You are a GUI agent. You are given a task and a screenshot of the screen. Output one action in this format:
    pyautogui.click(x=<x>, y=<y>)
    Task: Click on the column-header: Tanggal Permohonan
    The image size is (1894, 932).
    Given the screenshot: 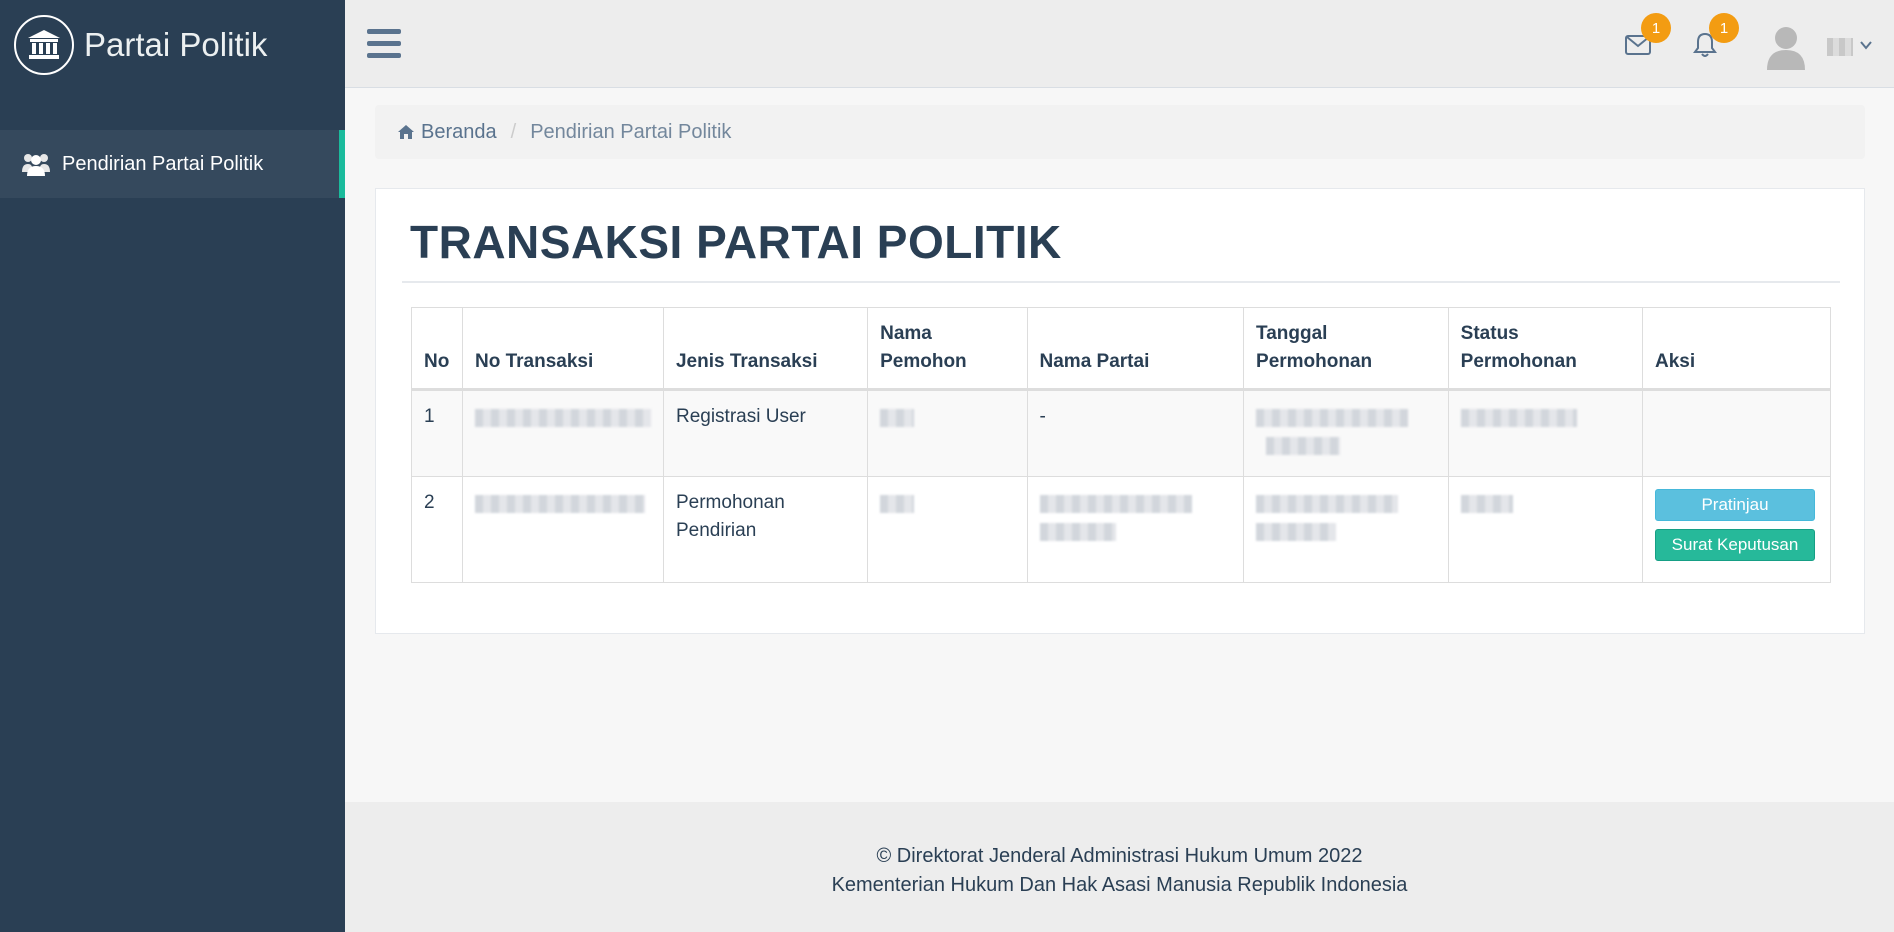 What is the action you would take?
    pyautogui.click(x=1346, y=349)
    